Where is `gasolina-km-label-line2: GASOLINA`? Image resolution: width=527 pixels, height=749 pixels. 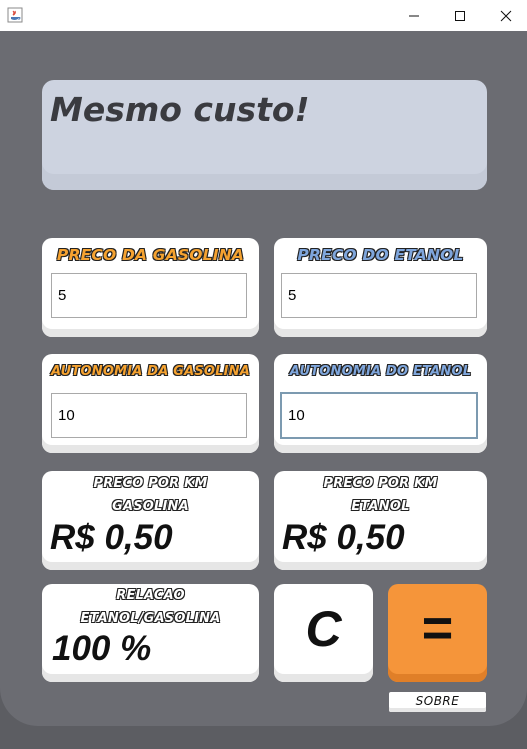
gasolina-km-label-line2: GASOLINA is located at coordinates (150, 506).